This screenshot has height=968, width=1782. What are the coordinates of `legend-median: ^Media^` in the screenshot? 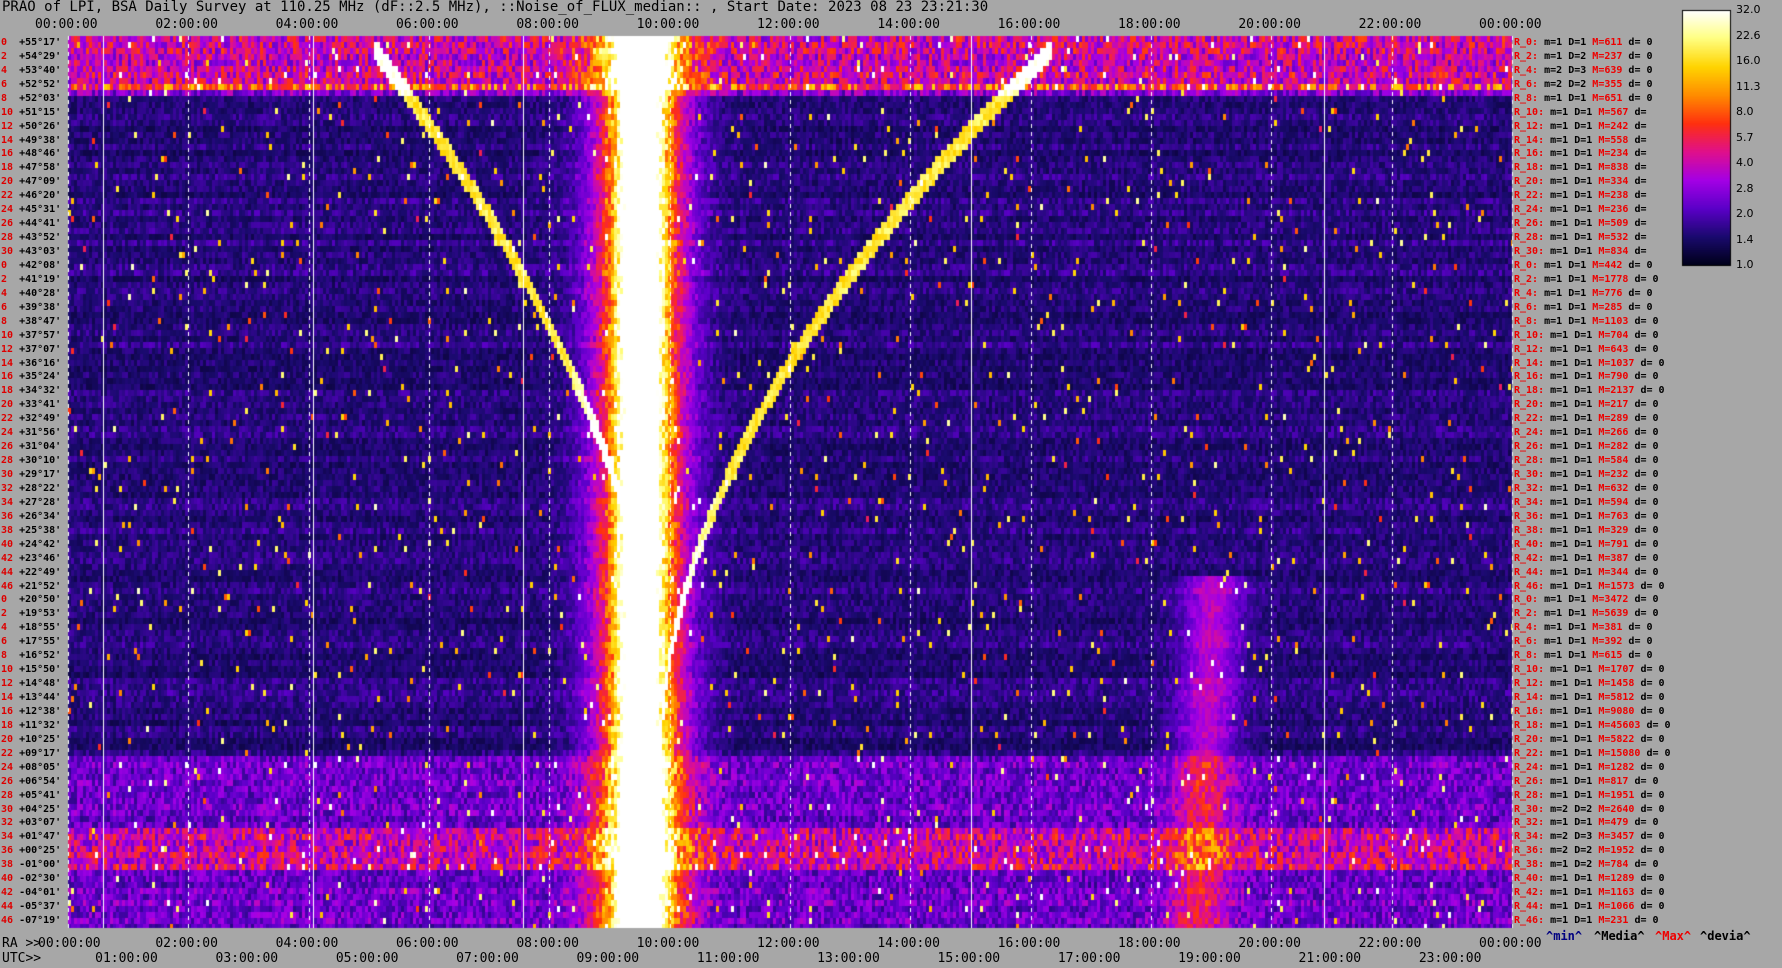 It's located at (1619, 936).